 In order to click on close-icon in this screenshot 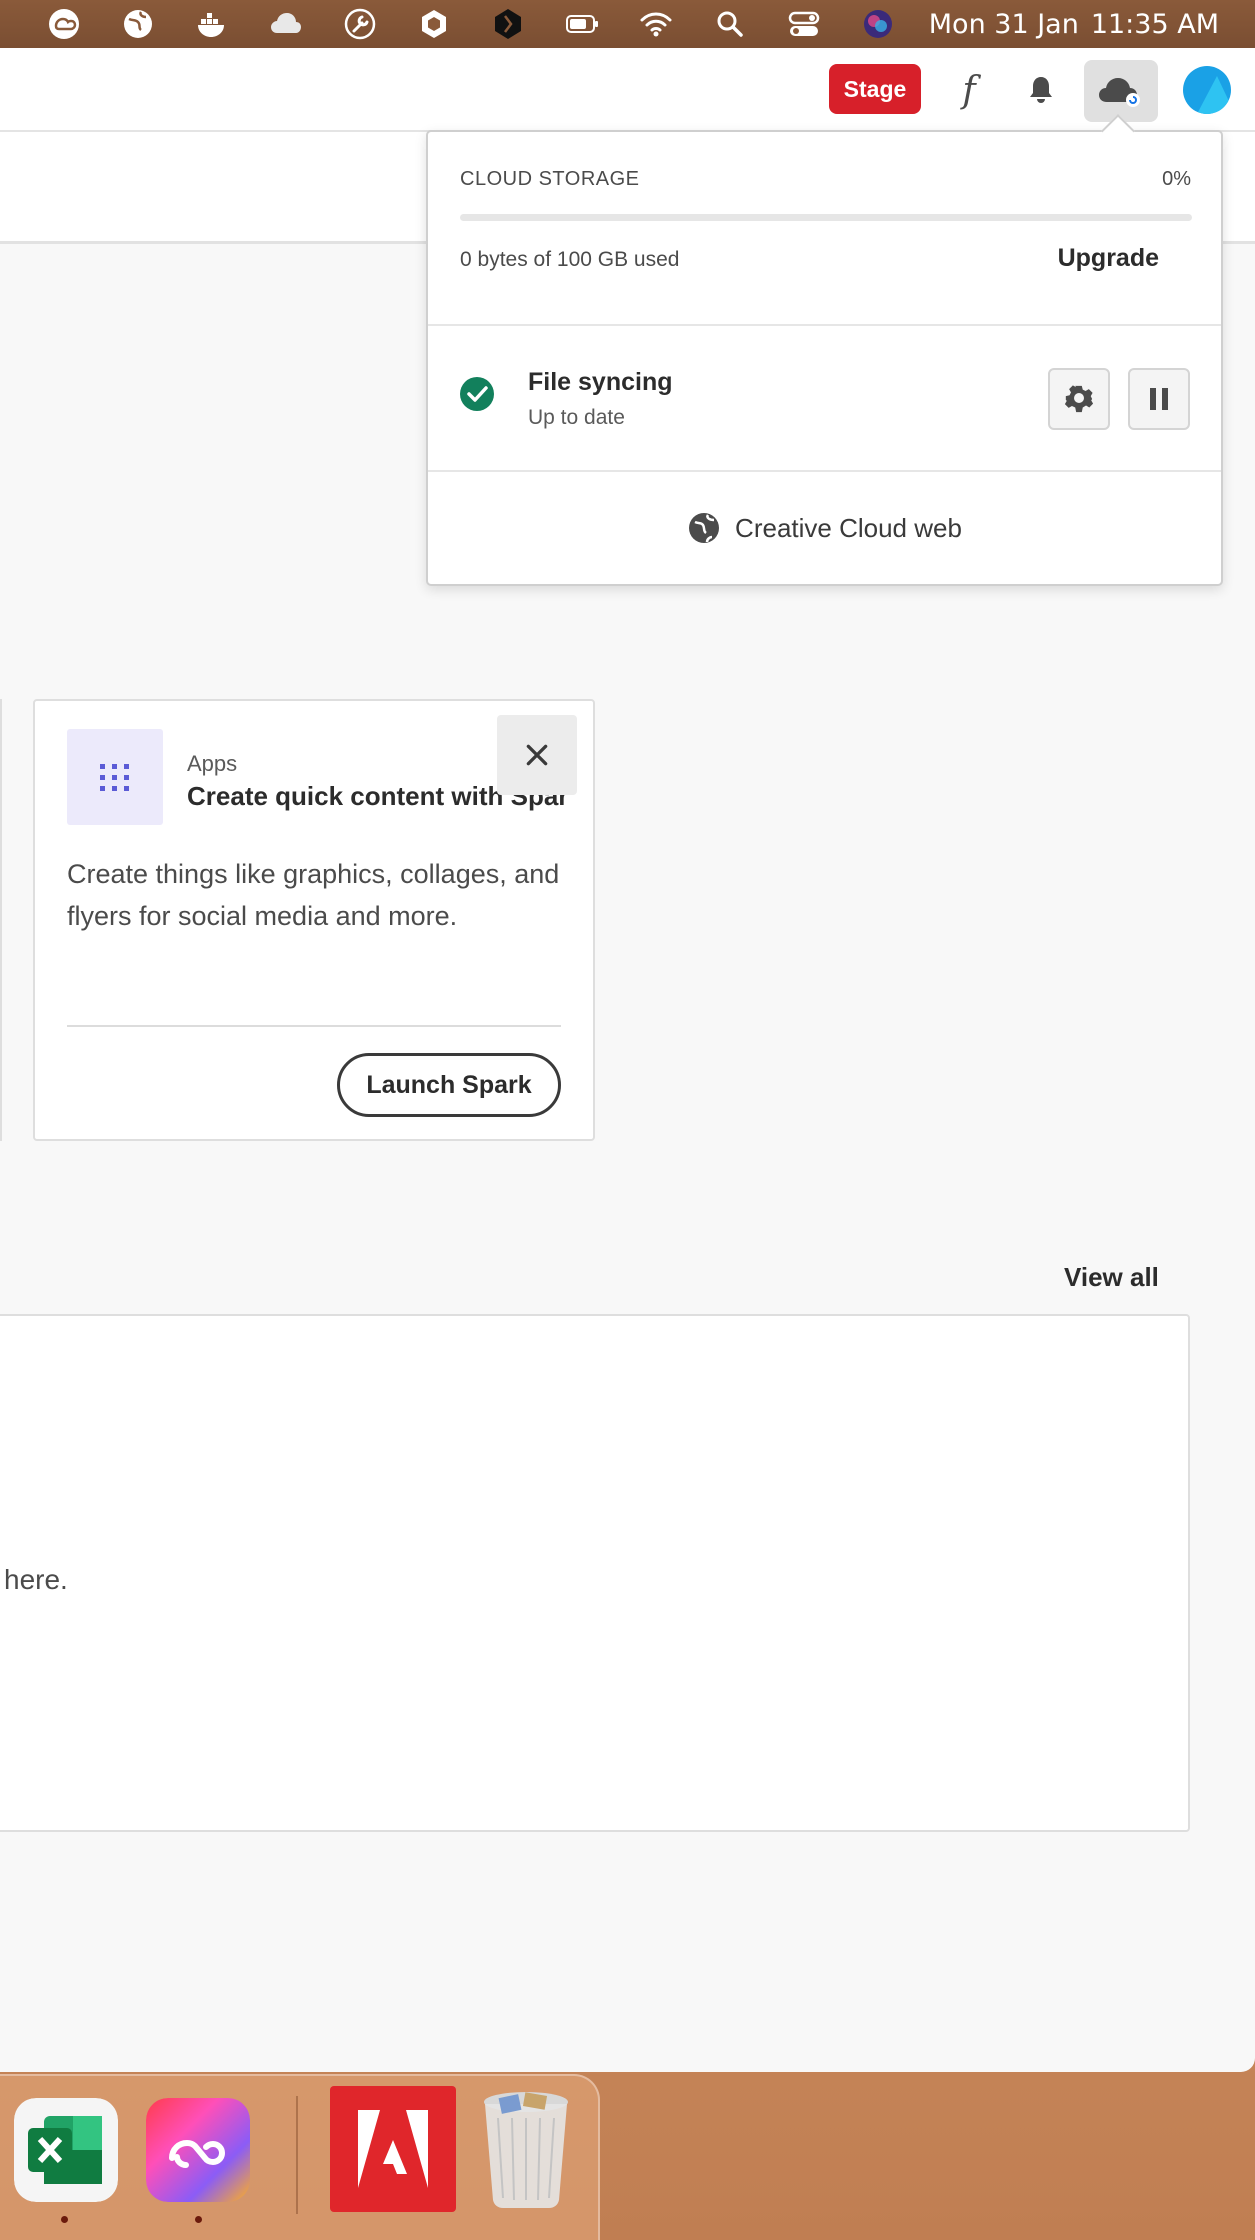, I will do `click(537, 755)`.